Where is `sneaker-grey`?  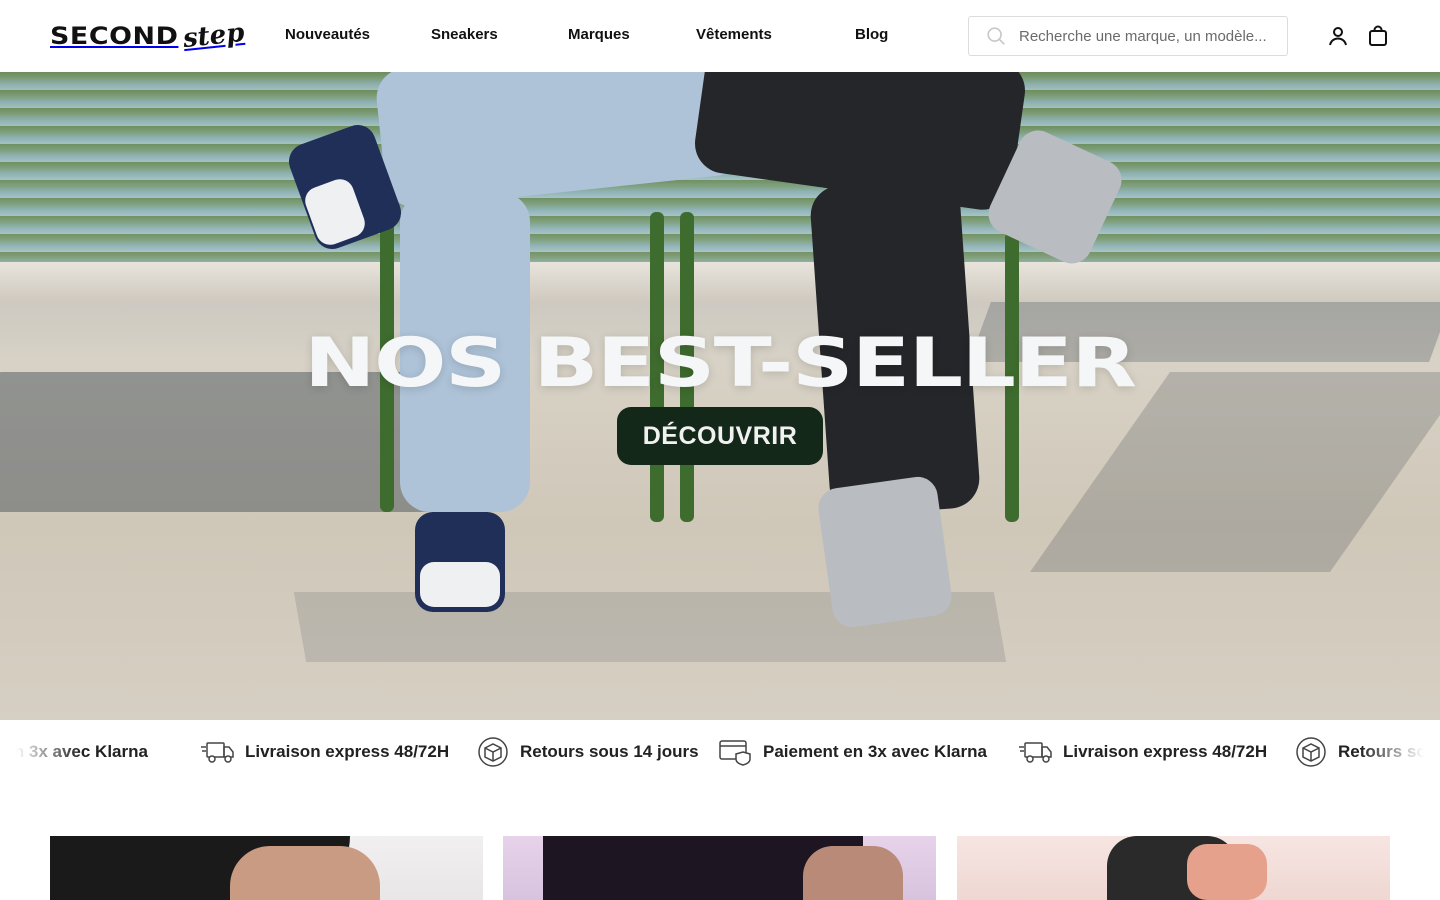
sneaker-grey is located at coordinates (885, 552).